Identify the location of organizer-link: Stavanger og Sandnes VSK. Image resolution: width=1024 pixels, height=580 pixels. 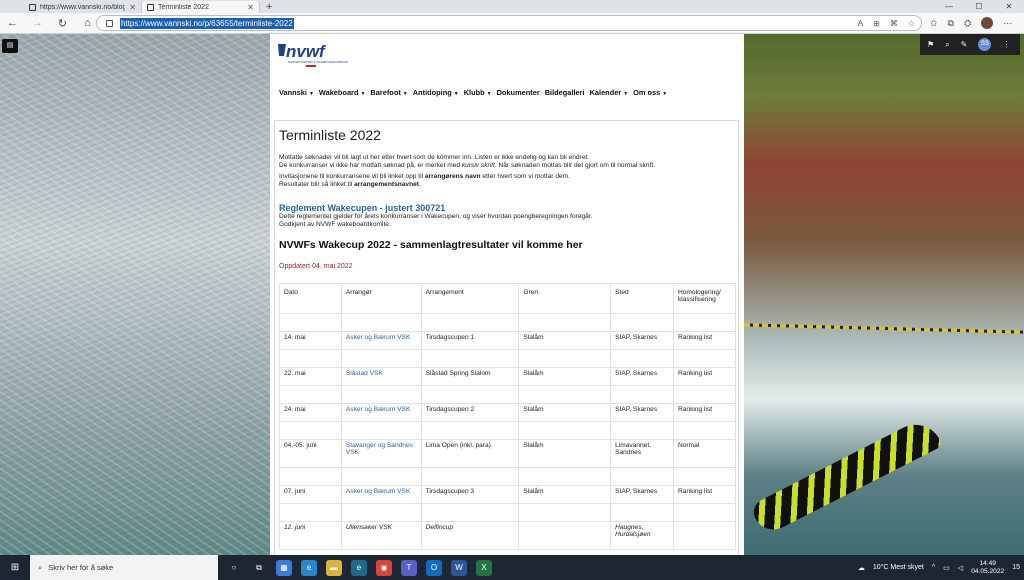
(381, 453).